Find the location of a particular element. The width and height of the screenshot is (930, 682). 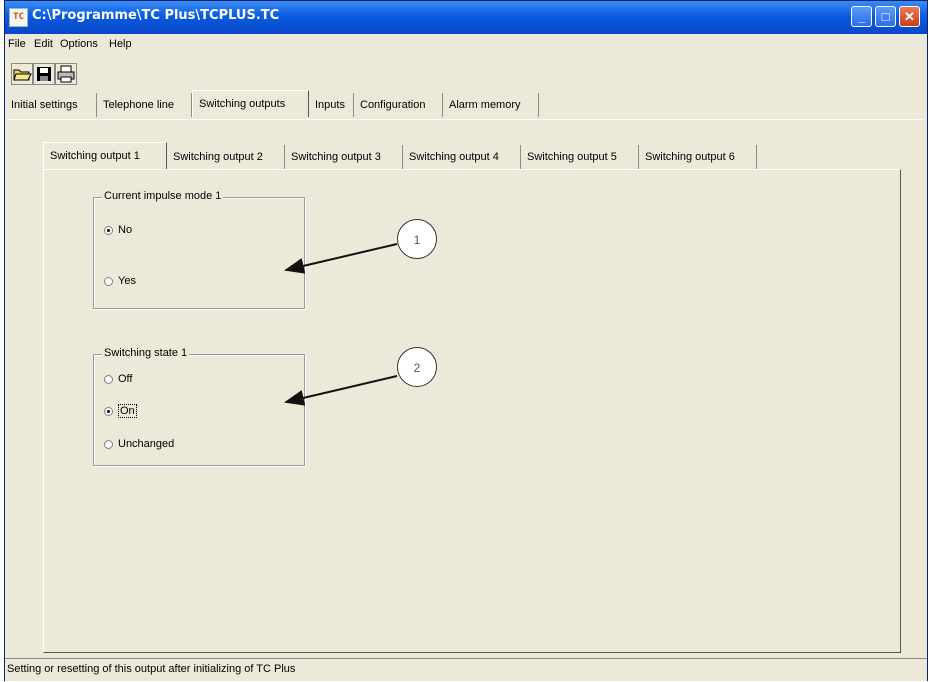

callout-2: 2 is located at coordinates (417, 367).